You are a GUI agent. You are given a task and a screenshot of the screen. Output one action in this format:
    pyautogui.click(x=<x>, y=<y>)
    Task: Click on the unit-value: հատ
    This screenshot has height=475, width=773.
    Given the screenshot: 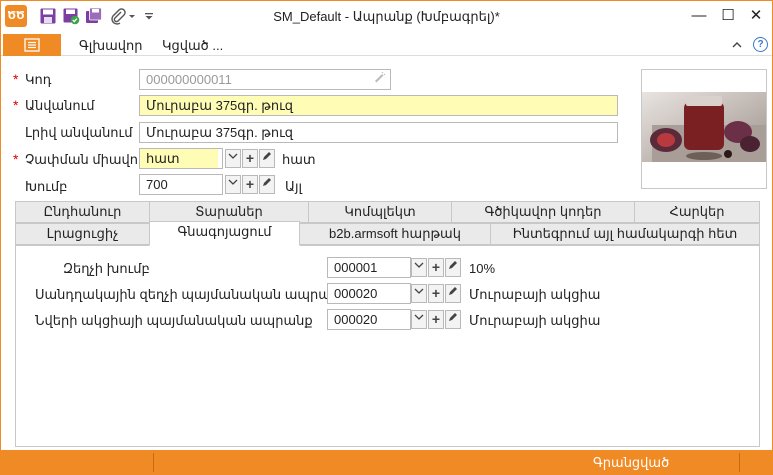 What is the action you would take?
    pyautogui.click(x=179, y=158)
    